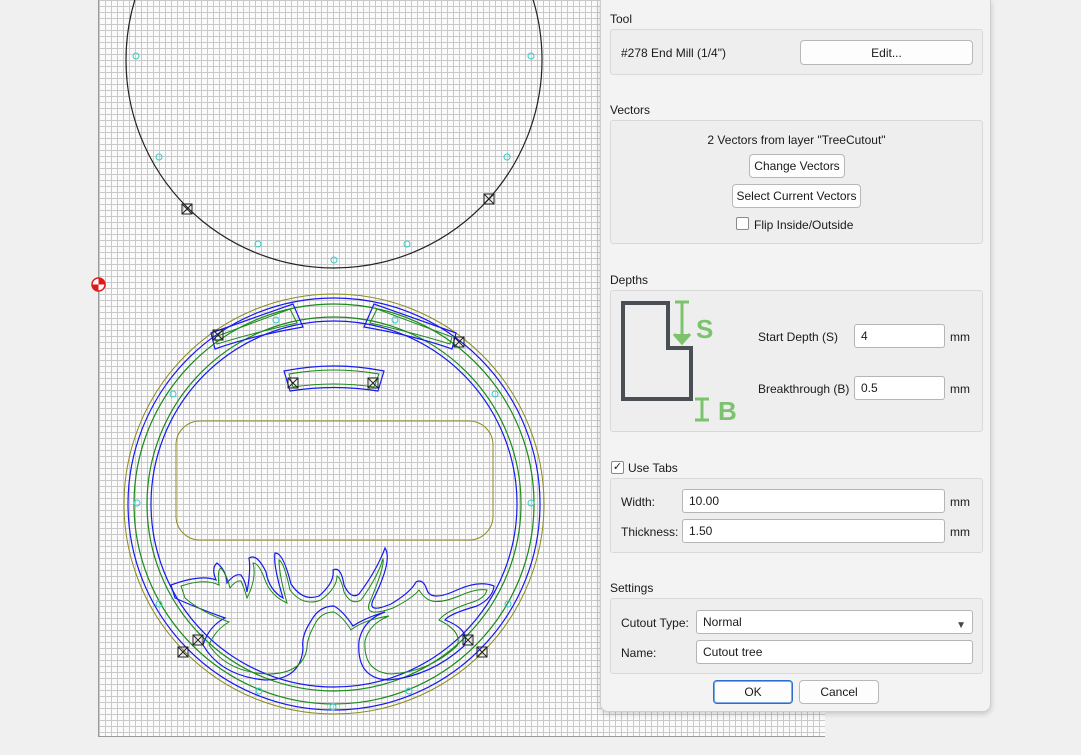 The image size is (1081, 755). I want to click on dropdown-arrow-icon: ▼, so click(961, 625).